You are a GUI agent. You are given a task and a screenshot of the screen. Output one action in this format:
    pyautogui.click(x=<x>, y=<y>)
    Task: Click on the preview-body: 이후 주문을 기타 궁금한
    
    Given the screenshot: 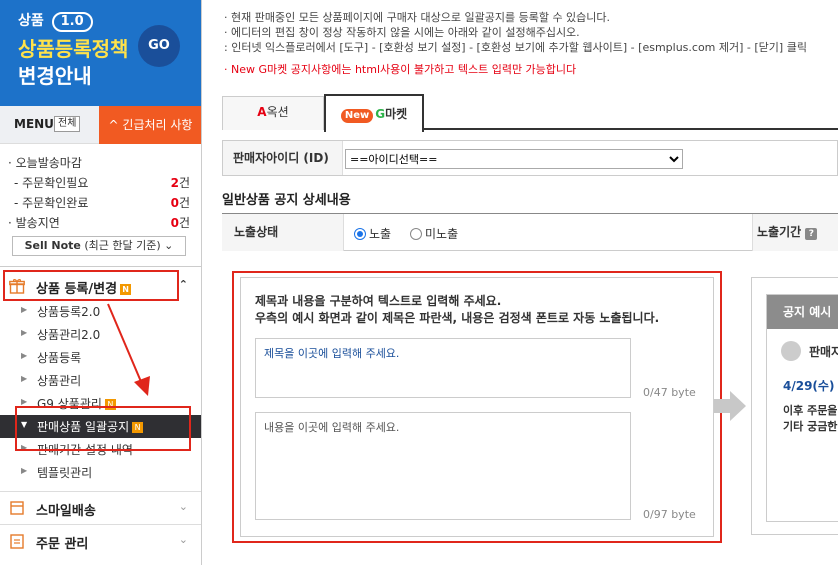 What is the action you would take?
    pyautogui.click(x=810, y=418)
    